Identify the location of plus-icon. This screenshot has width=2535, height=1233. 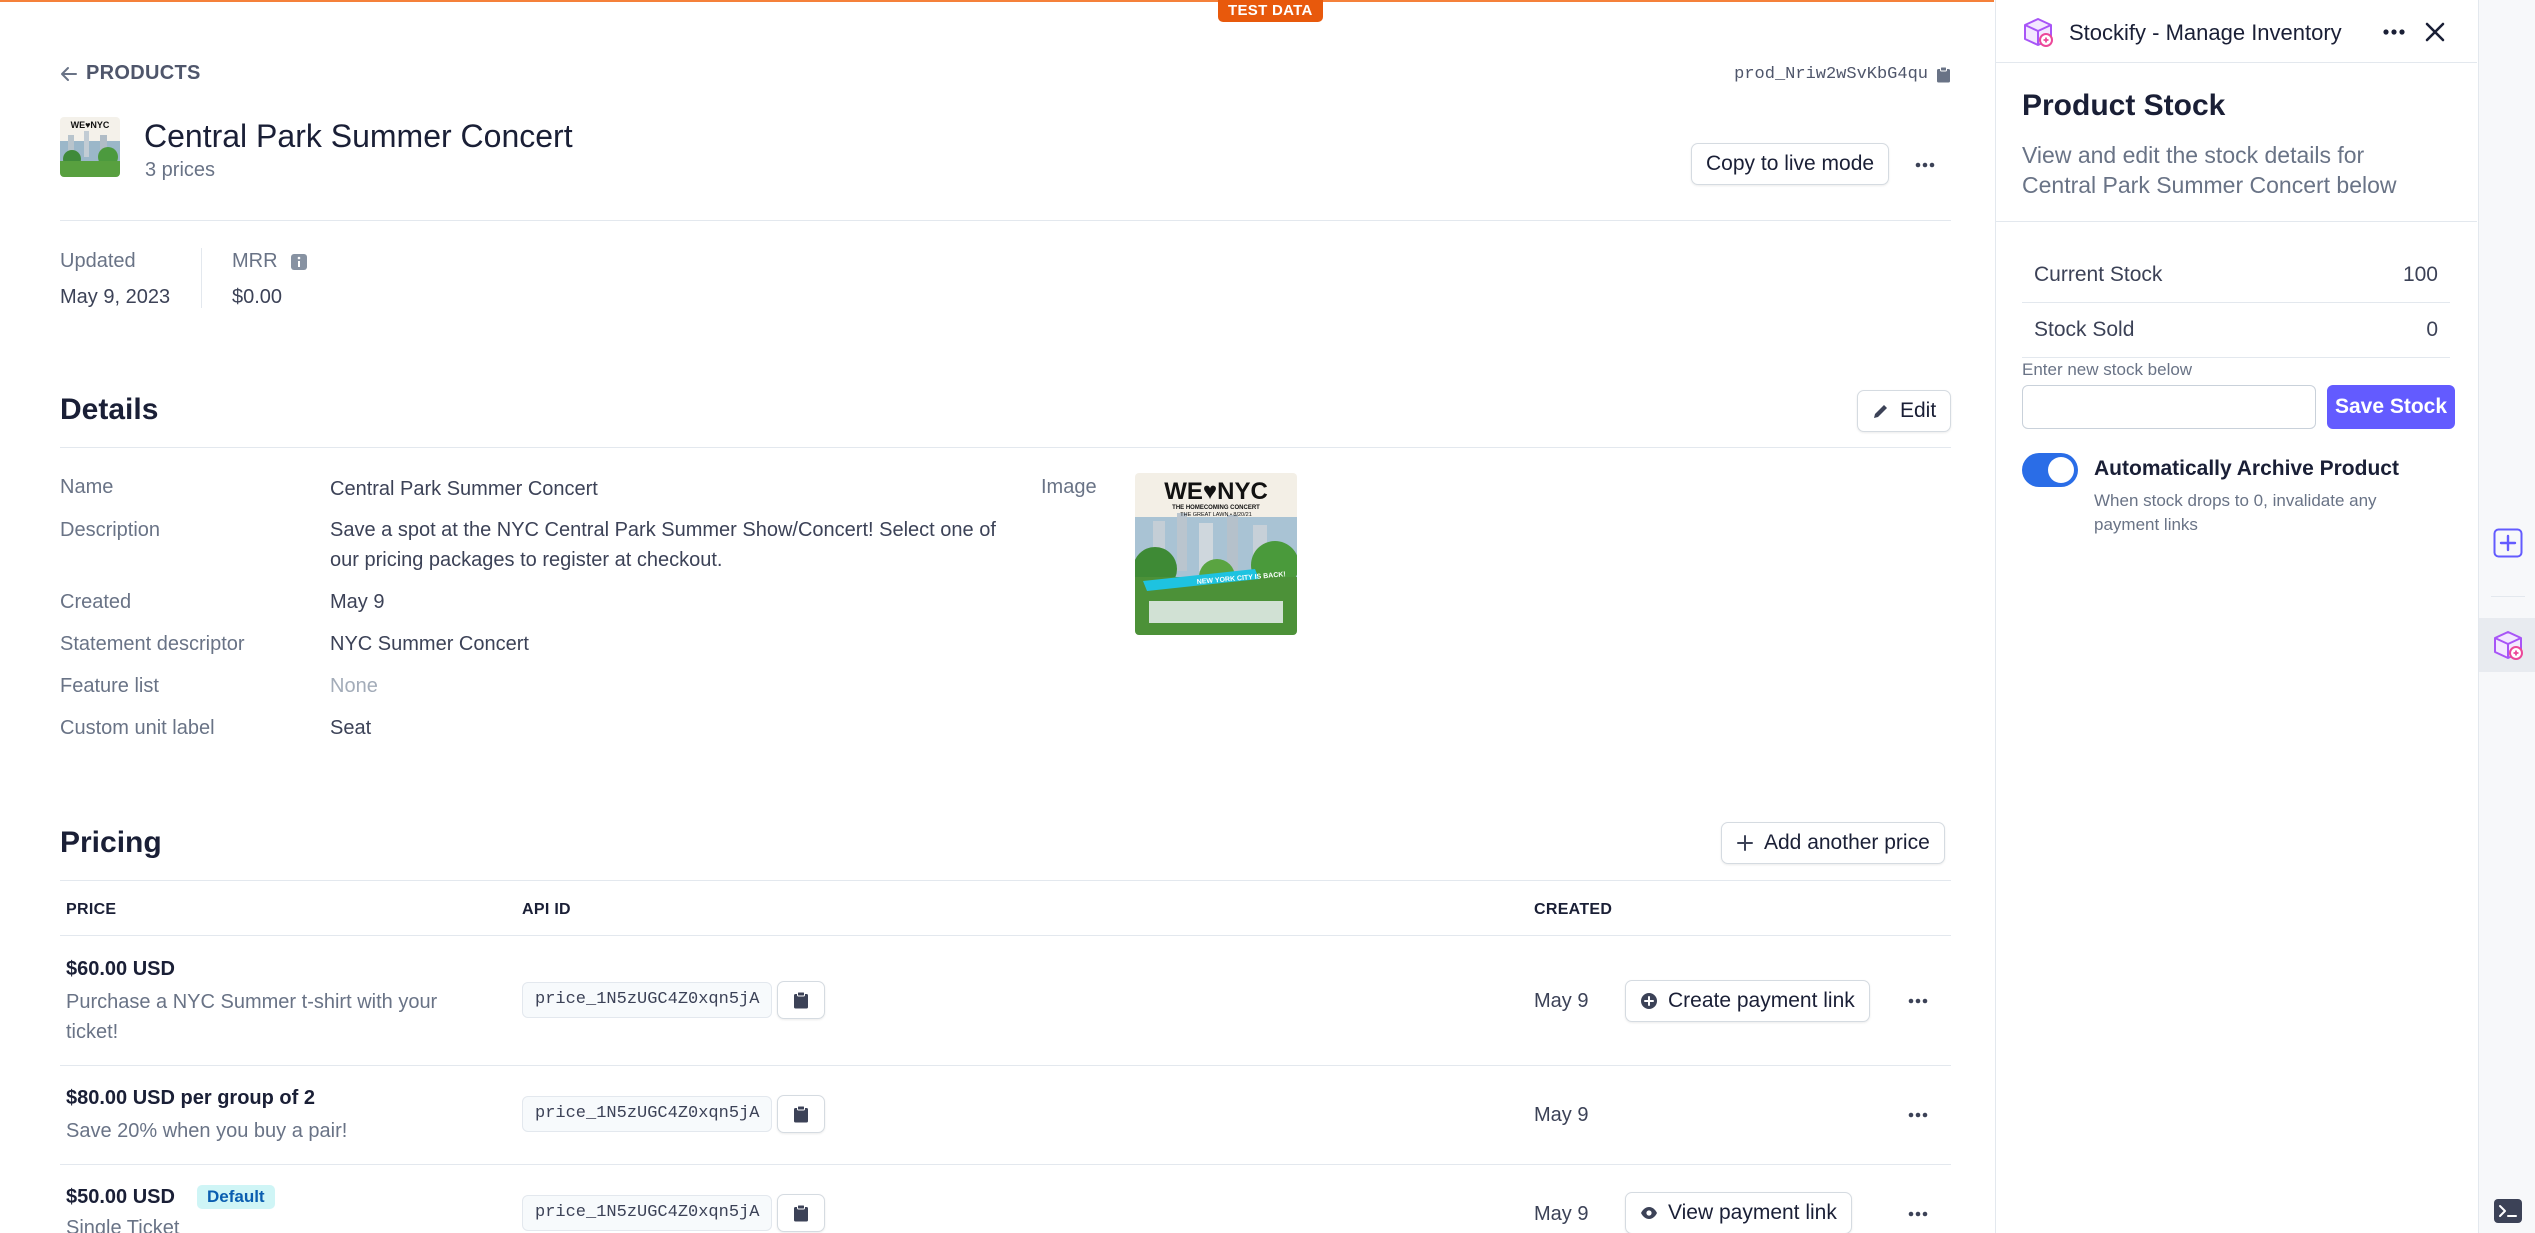
(1745, 843).